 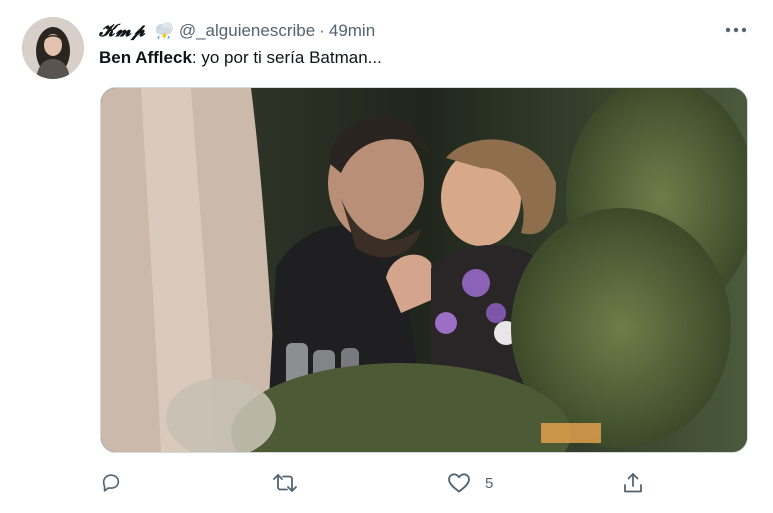 What do you see at coordinates (459, 483) in the screenshot?
I see `heart-icon` at bounding box center [459, 483].